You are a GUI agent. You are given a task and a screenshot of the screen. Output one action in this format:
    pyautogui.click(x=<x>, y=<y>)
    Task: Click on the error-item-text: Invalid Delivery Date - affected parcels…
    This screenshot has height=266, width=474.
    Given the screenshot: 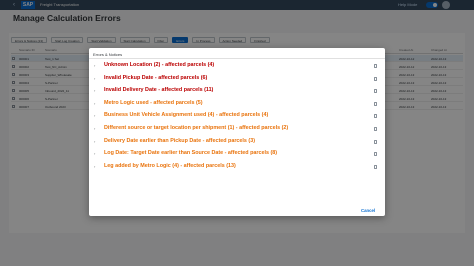 What is the action you would take?
    pyautogui.click(x=159, y=90)
    